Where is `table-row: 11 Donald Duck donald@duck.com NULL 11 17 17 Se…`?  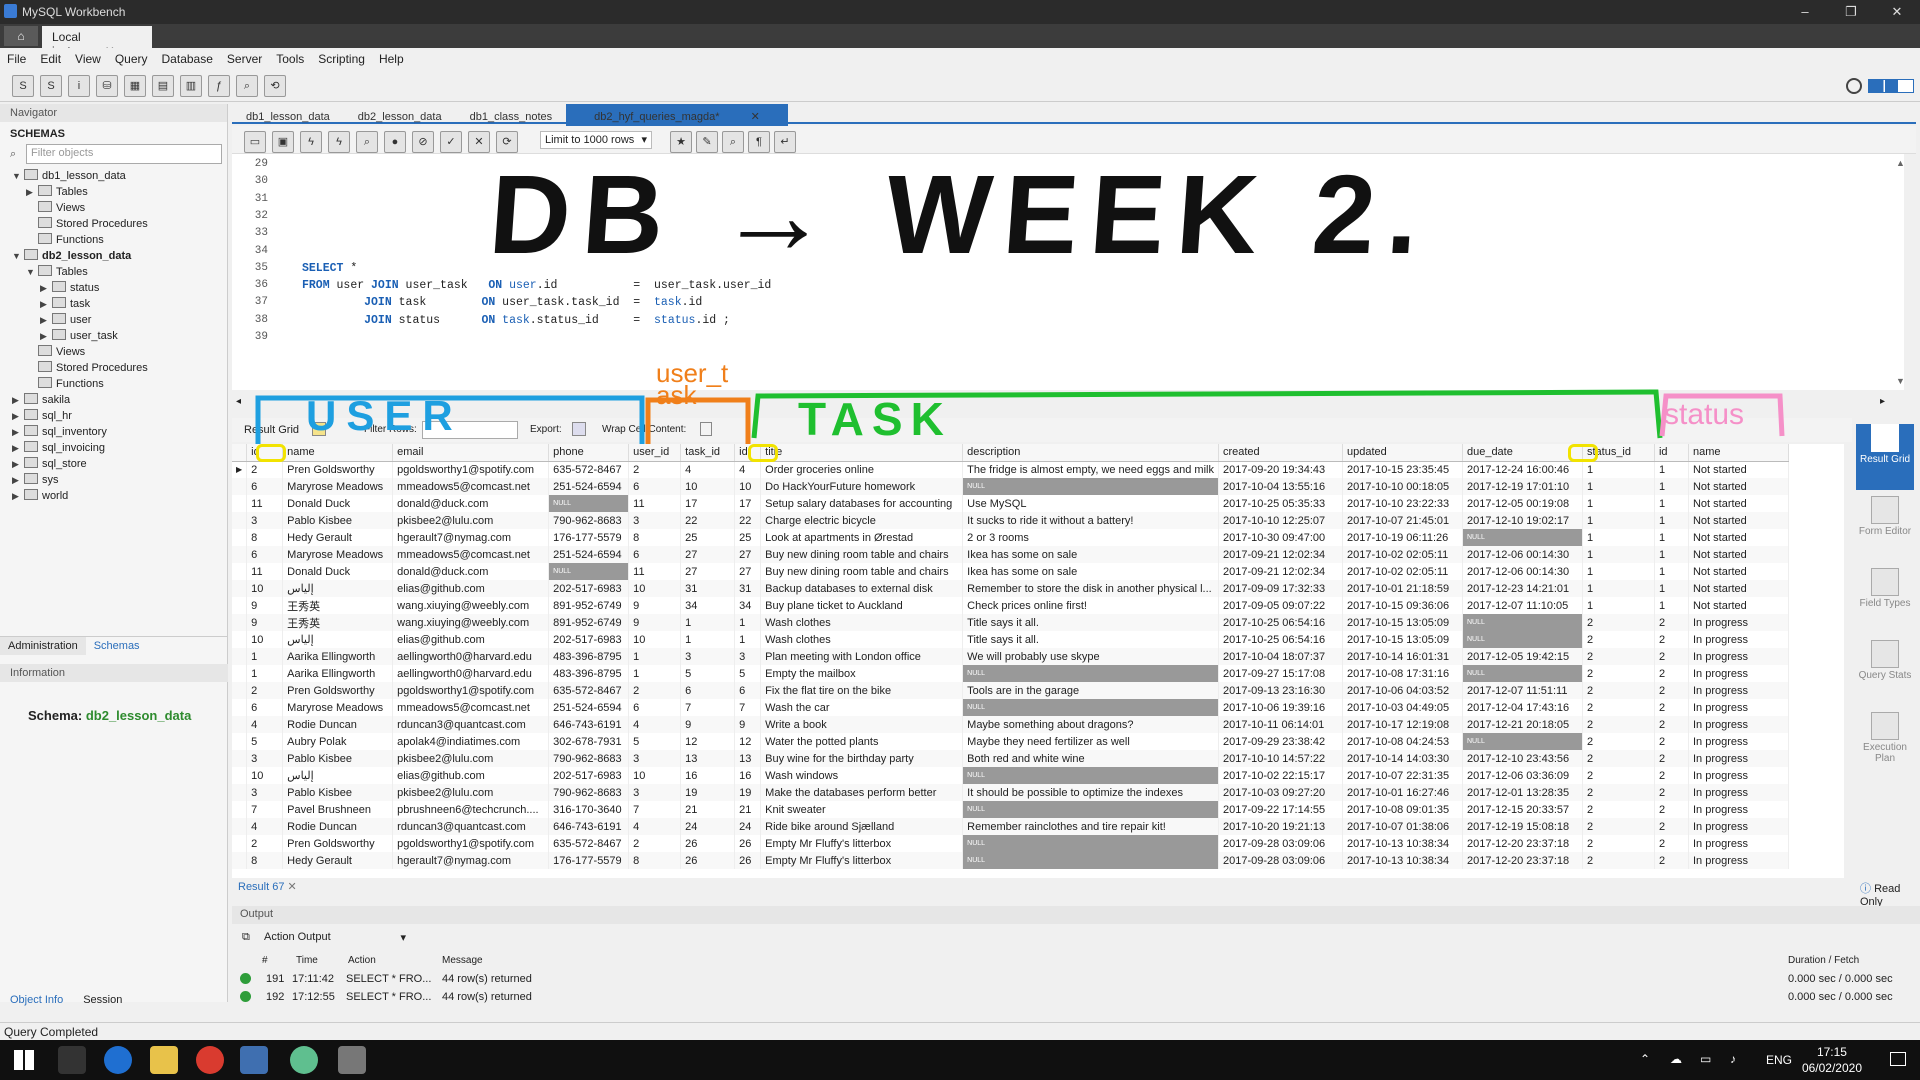 table-row: 11 Donald Duck donald@duck.com NULL 11 17 17 Se… is located at coordinates (1010, 503).